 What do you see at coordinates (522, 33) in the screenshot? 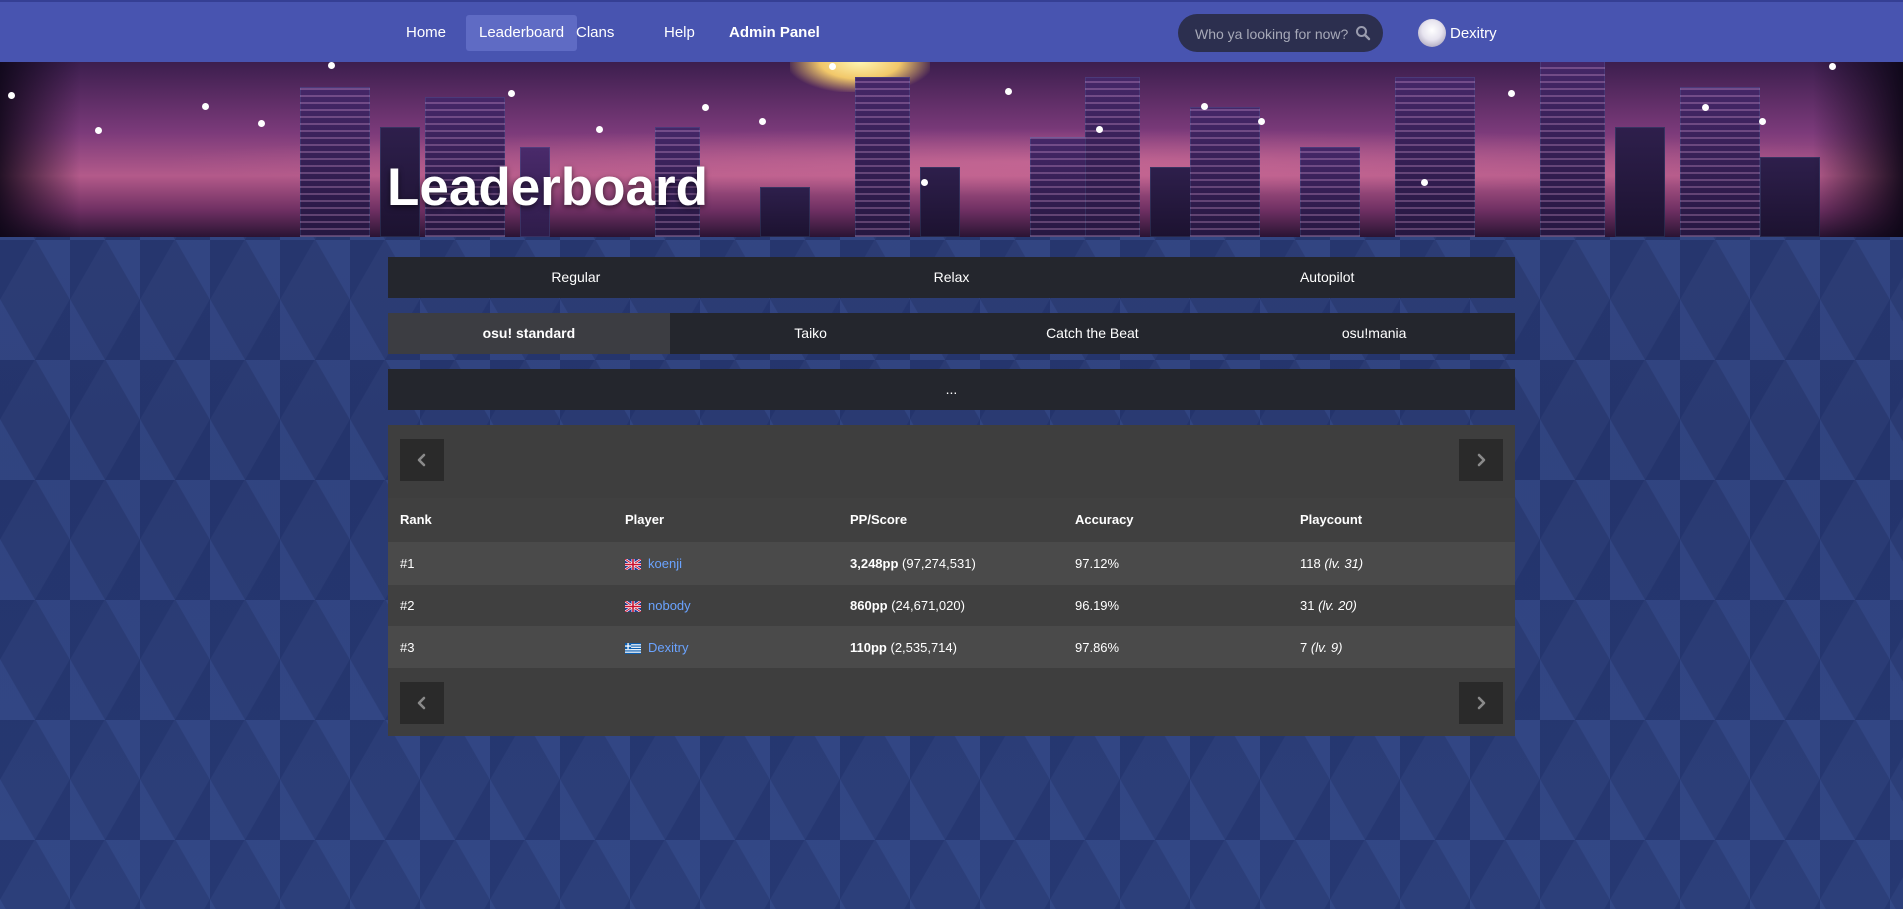
I see `nav-leaderboard: Leaderboard` at bounding box center [522, 33].